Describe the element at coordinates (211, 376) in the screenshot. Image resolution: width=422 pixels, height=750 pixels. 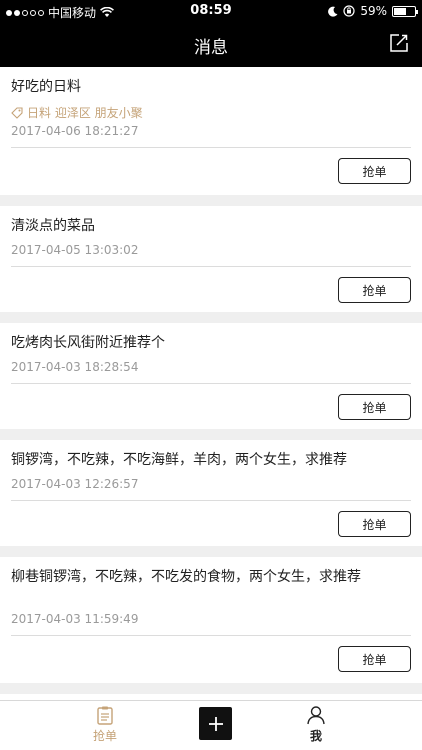
I see `request-card: 吃烤肉长风街附近推荐个 2017-04-03 18:28:54 抢单` at that location.